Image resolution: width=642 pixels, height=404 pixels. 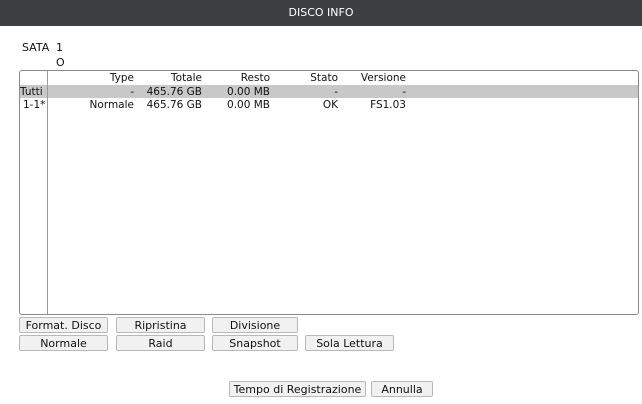 What do you see at coordinates (121, 78) in the screenshot?
I see `col-header-type: Type` at bounding box center [121, 78].